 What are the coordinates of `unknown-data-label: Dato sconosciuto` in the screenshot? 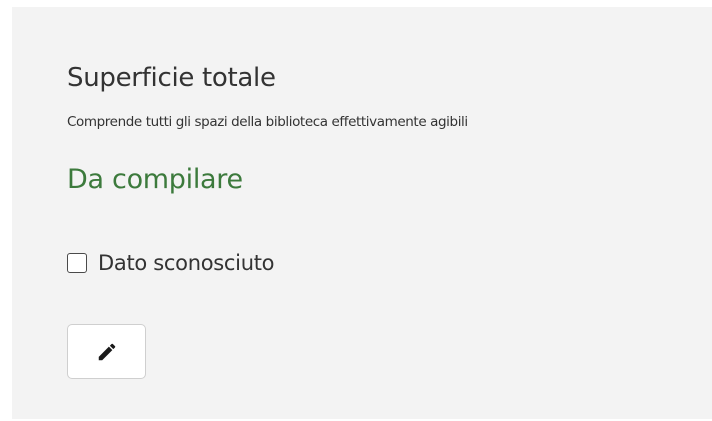 It's located at (186, 263).